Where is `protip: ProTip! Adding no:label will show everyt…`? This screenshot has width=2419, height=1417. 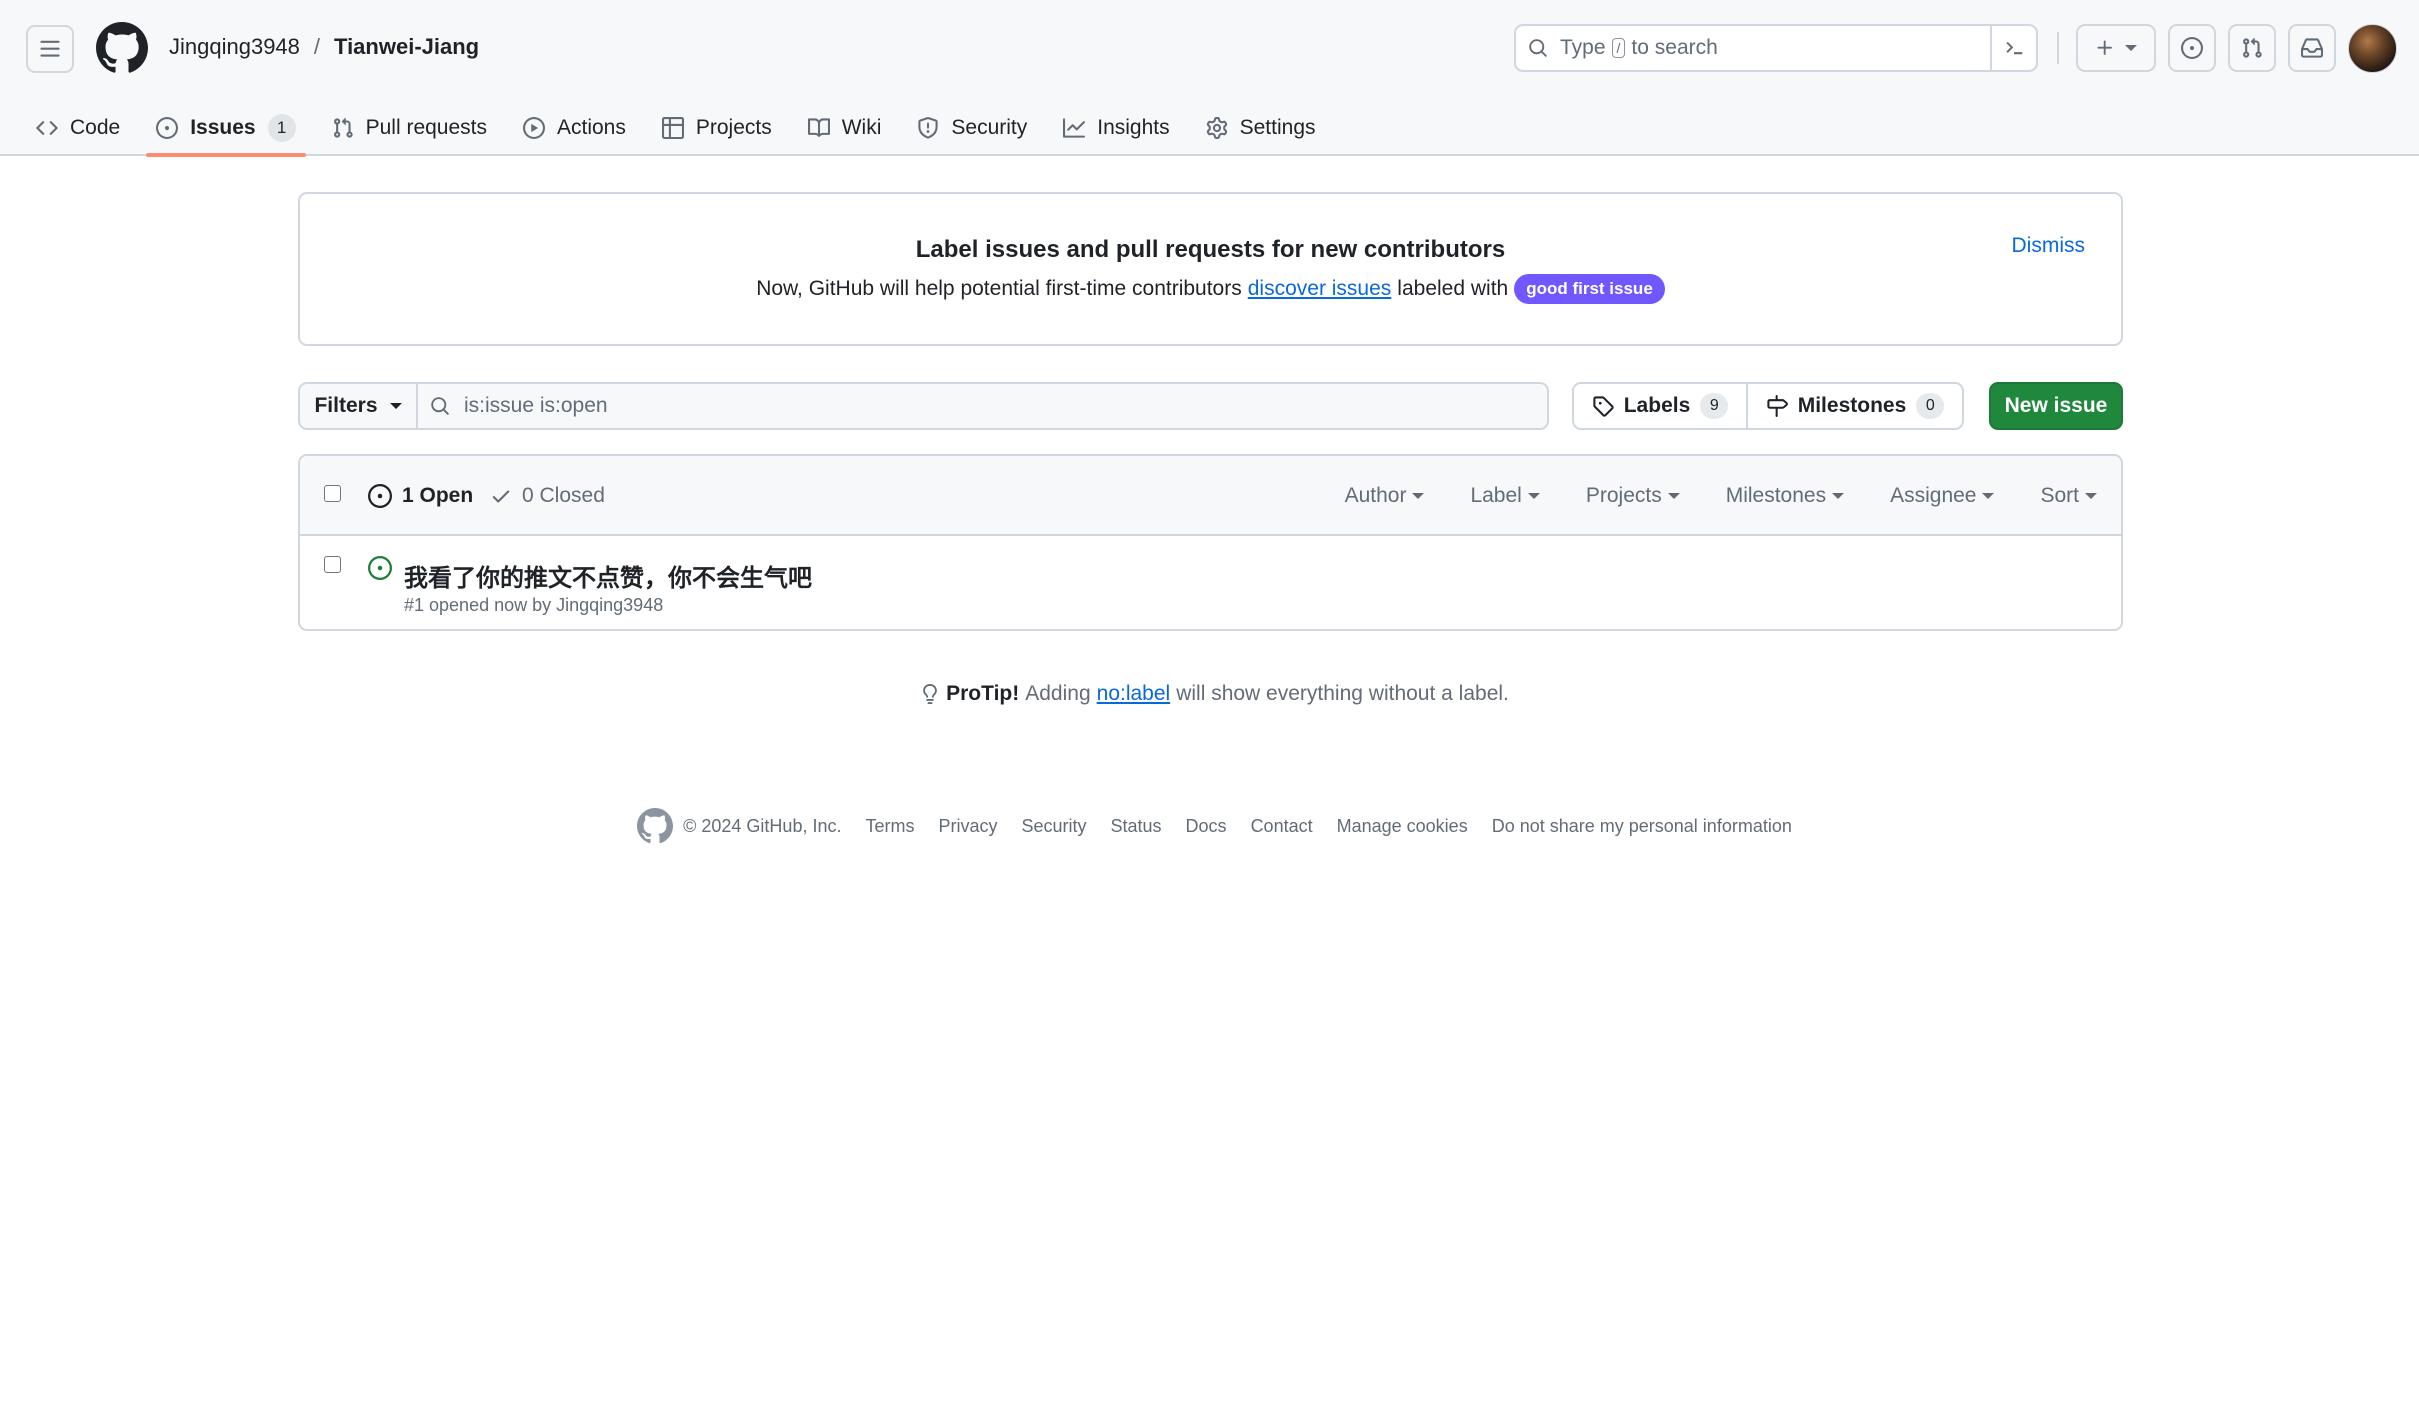 protip: ProTip! Adding no:label will show everyt… is located at coordinates (1209, 694).